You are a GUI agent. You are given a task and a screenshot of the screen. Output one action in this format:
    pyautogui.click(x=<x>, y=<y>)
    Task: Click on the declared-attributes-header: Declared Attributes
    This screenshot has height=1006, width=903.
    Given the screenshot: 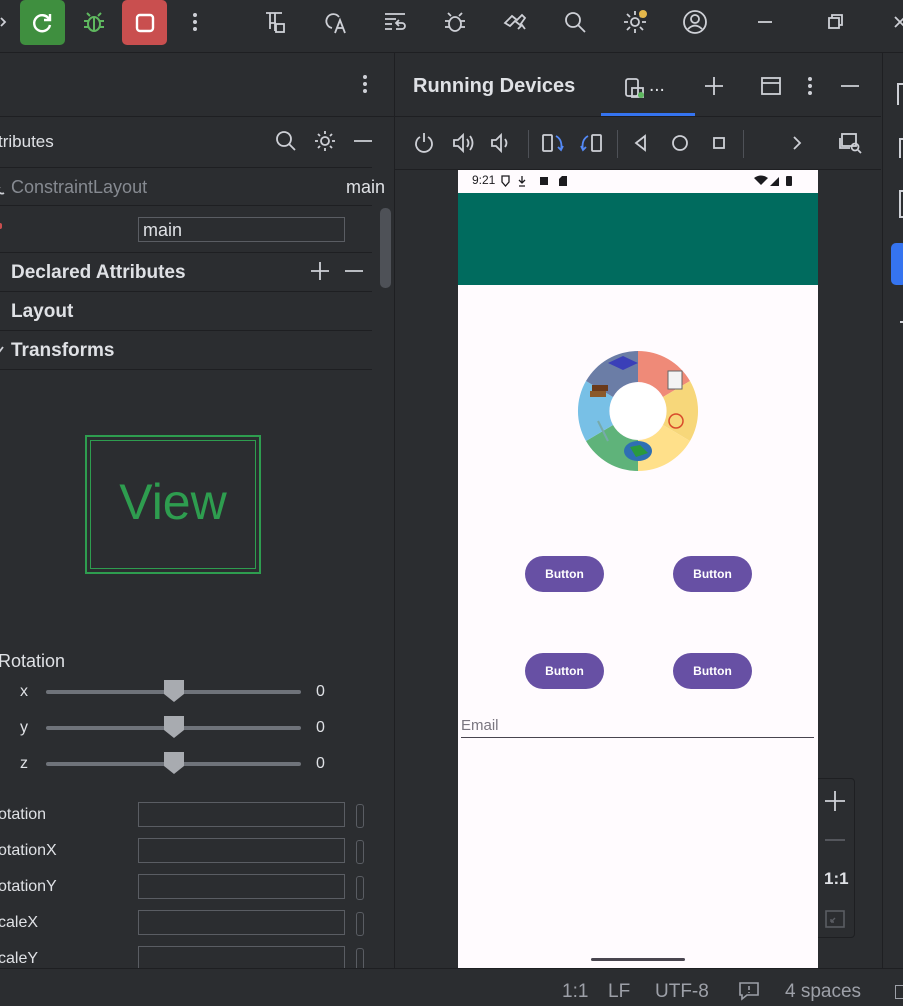 What is the action you would take?
    pyautogui.click(x=98, y=273)
    